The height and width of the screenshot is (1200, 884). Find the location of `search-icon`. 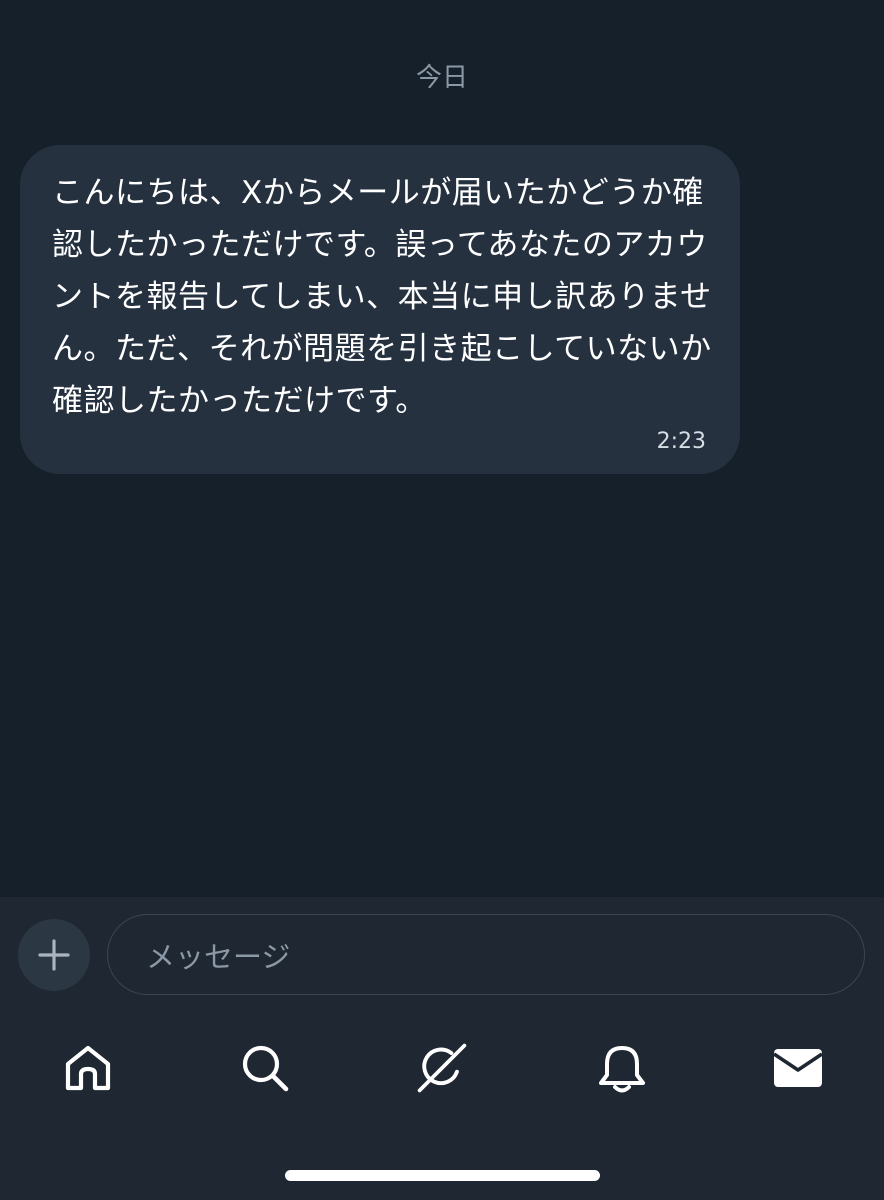

search-icon is located at coordinates (265, 1068).